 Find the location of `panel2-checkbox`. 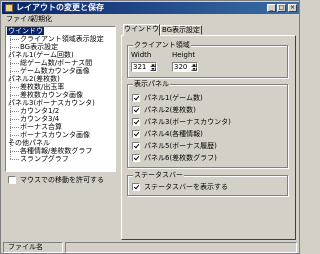

panel2-checkbox is located at coordinates (136, 110).